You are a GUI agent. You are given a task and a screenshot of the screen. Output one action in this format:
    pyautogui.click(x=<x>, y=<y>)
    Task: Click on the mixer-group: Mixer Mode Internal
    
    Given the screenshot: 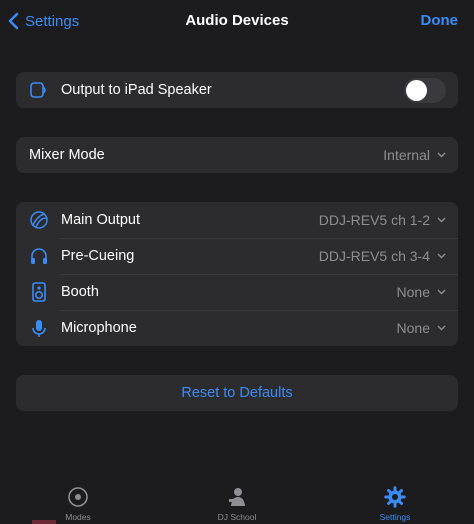 What is the action you would take?
    pyautogui.click(x=237, y=155)
    